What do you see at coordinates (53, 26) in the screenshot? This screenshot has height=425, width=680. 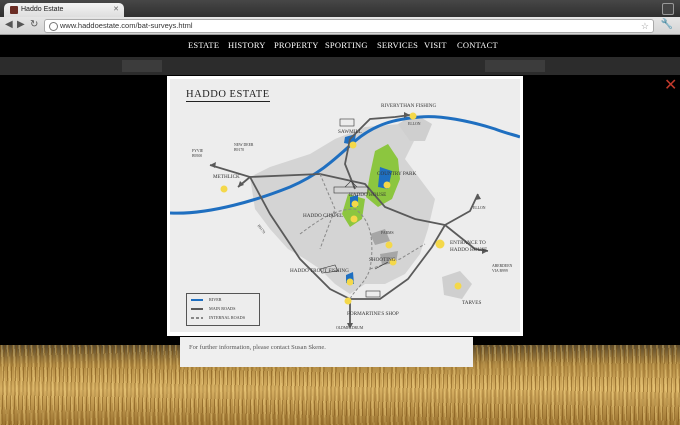 I see `globe-icon` at bounding box center [53, 26].